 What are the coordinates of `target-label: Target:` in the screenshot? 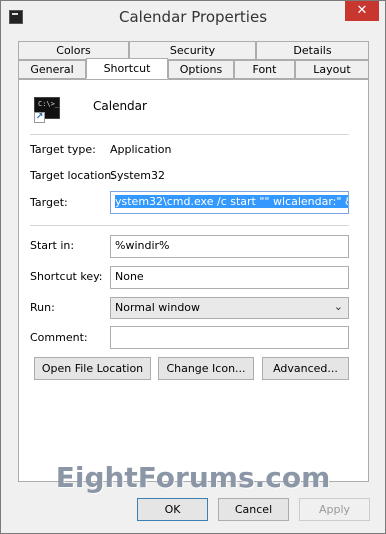 It's located at (49, 202).